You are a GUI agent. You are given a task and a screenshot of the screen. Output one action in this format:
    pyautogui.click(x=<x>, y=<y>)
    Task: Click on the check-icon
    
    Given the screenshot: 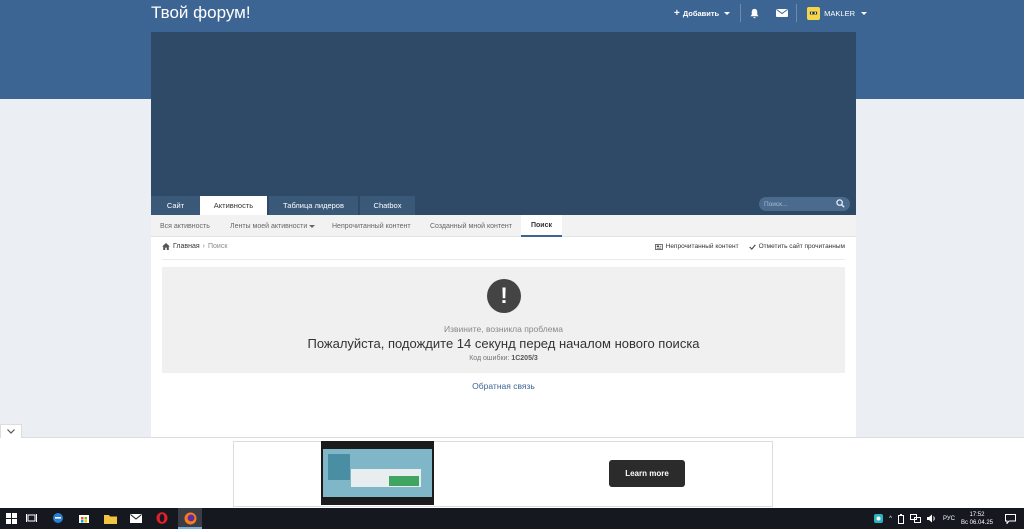 What is the action you would take?
    pyautogui.click(x=752, y=247)
    